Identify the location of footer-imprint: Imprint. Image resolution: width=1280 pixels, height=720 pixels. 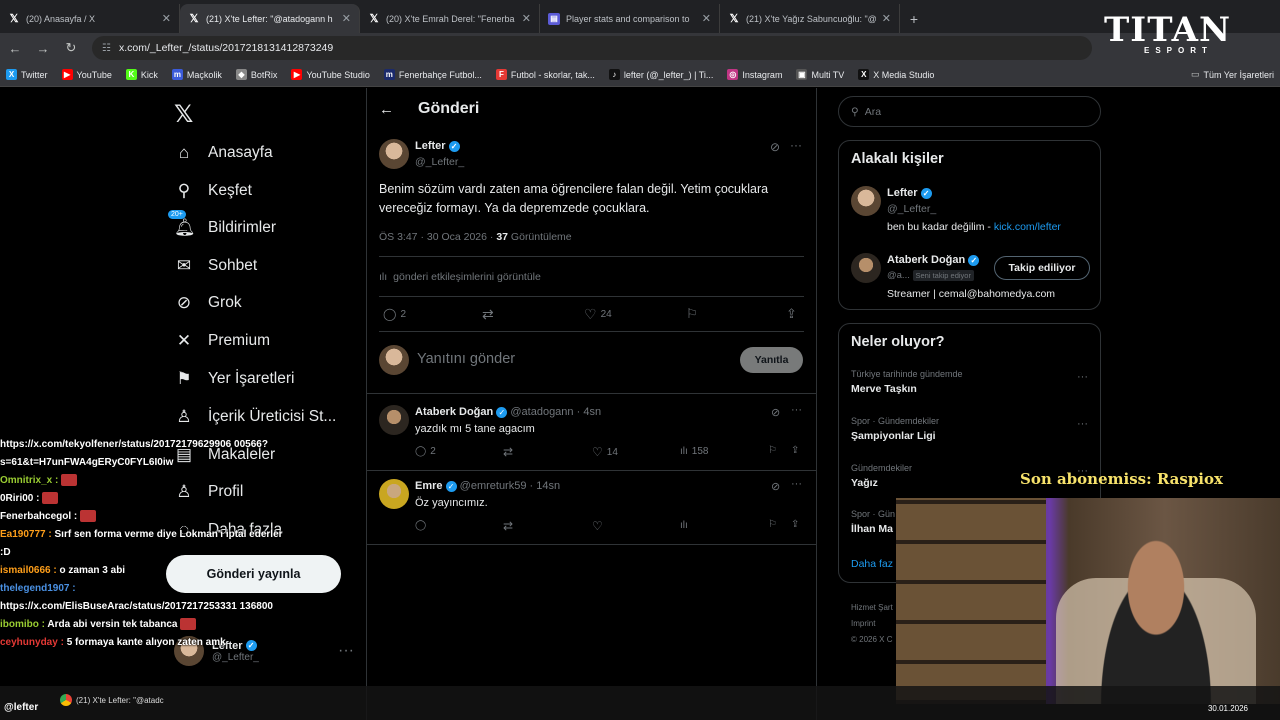
(872, 624).